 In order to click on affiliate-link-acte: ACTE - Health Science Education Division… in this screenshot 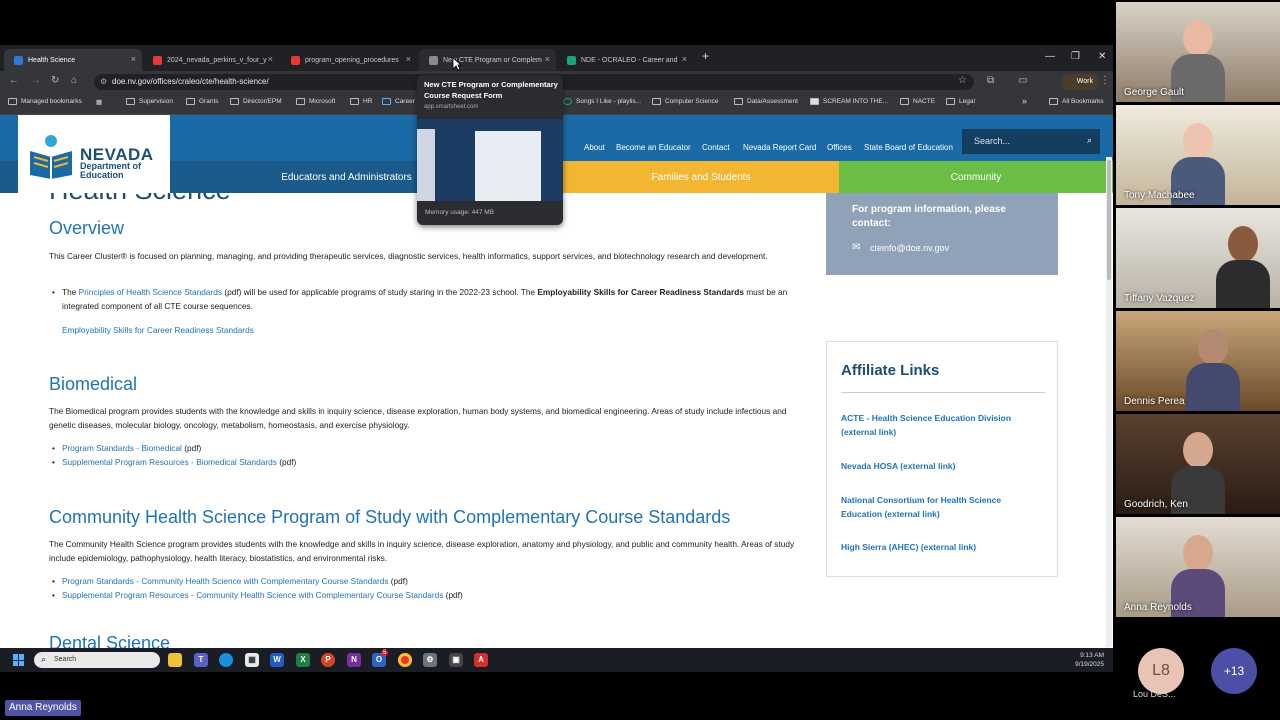, I will do `click(941, 425)`.